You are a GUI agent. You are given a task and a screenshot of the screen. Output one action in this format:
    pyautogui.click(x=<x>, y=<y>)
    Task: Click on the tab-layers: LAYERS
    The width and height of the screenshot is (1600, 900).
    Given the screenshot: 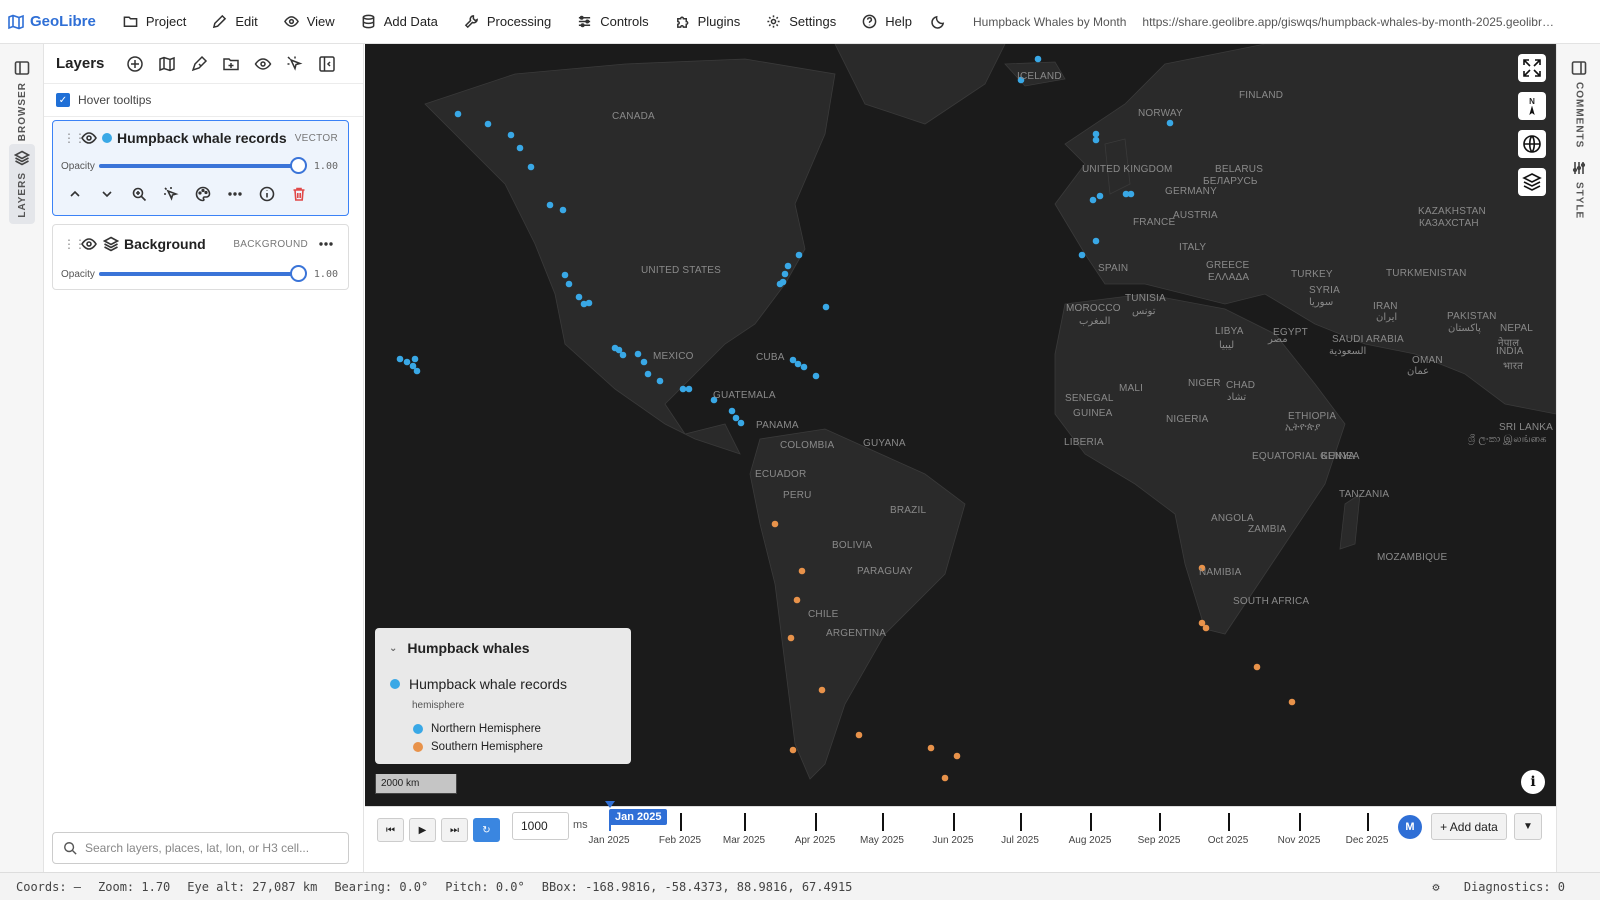 What is the action you would take?
    pyautogui.click(x=22, y=184)
    